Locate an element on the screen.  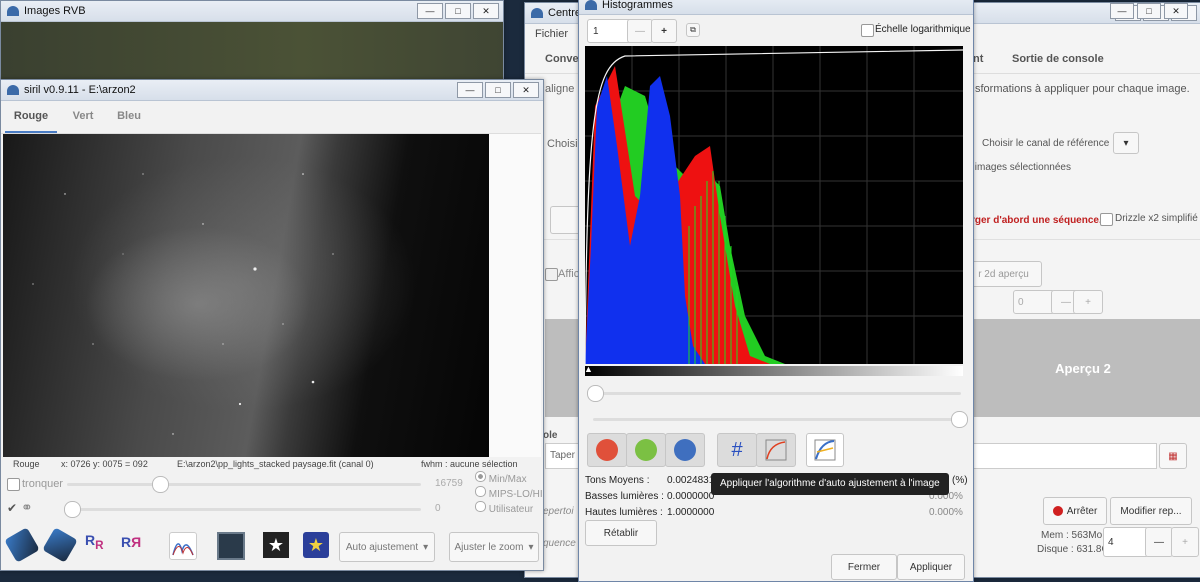
star-dark-icon: ★ is located at coordinates (276, 545).